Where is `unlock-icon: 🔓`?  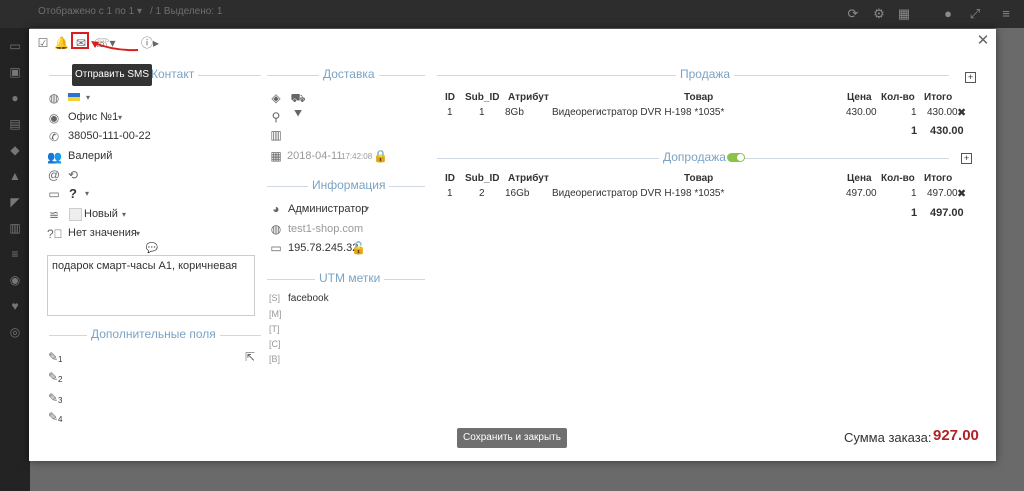 unlock-icon: 🔓 is located at coordinates (358, 248).